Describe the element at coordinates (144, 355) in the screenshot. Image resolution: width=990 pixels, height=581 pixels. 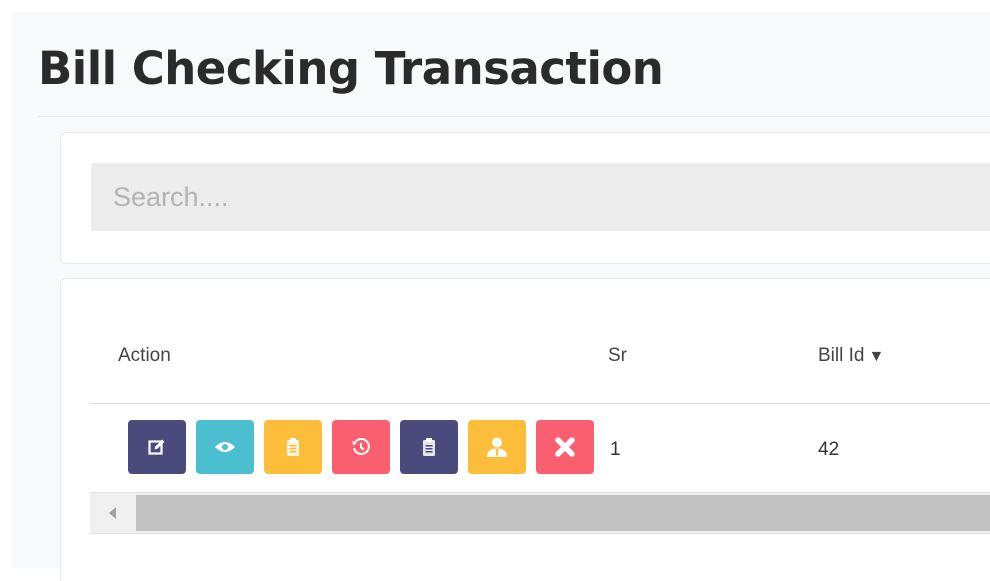
I see `column-header-action: Action` at that location.